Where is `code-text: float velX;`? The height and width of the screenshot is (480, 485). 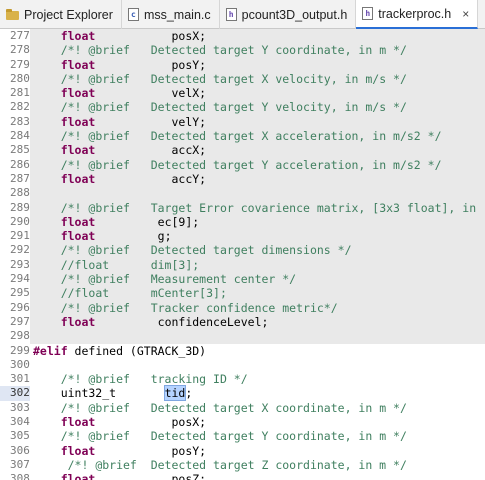
code-text: float velX; is located at coordinates (257, 93).